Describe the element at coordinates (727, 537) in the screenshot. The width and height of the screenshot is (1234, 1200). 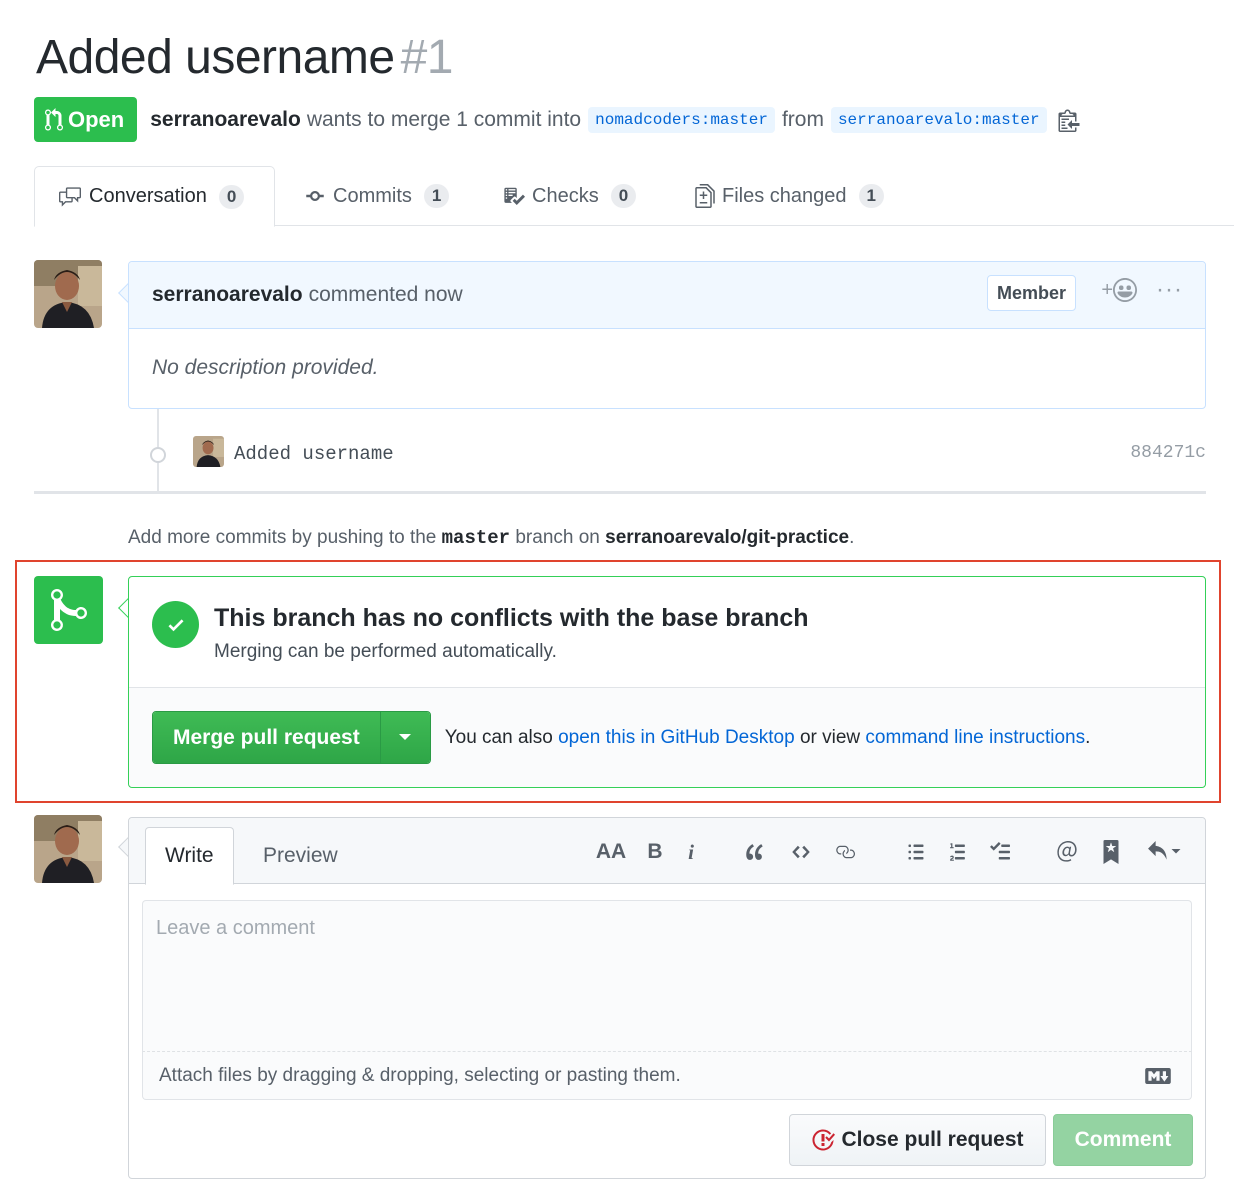
I see `hint-repo: serranoarevalo/git-practice` at that location.